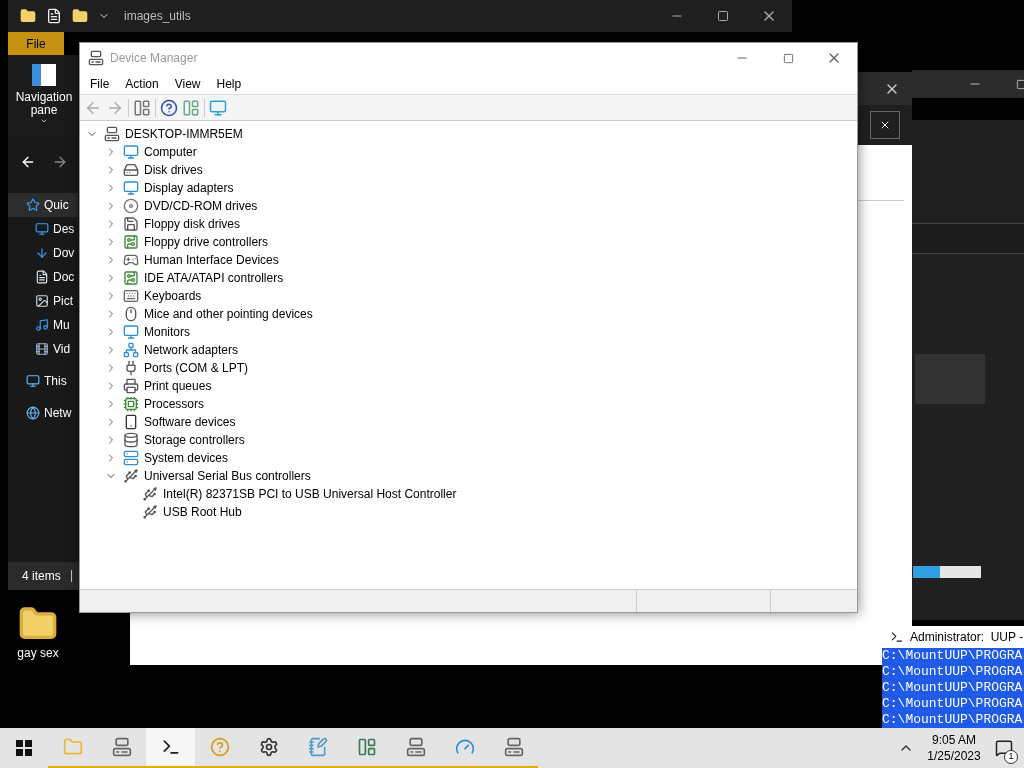  What do you see at coordinates (131, 206) in the screenshot?
I see `disc-icon` at bounding box center [131, 206].